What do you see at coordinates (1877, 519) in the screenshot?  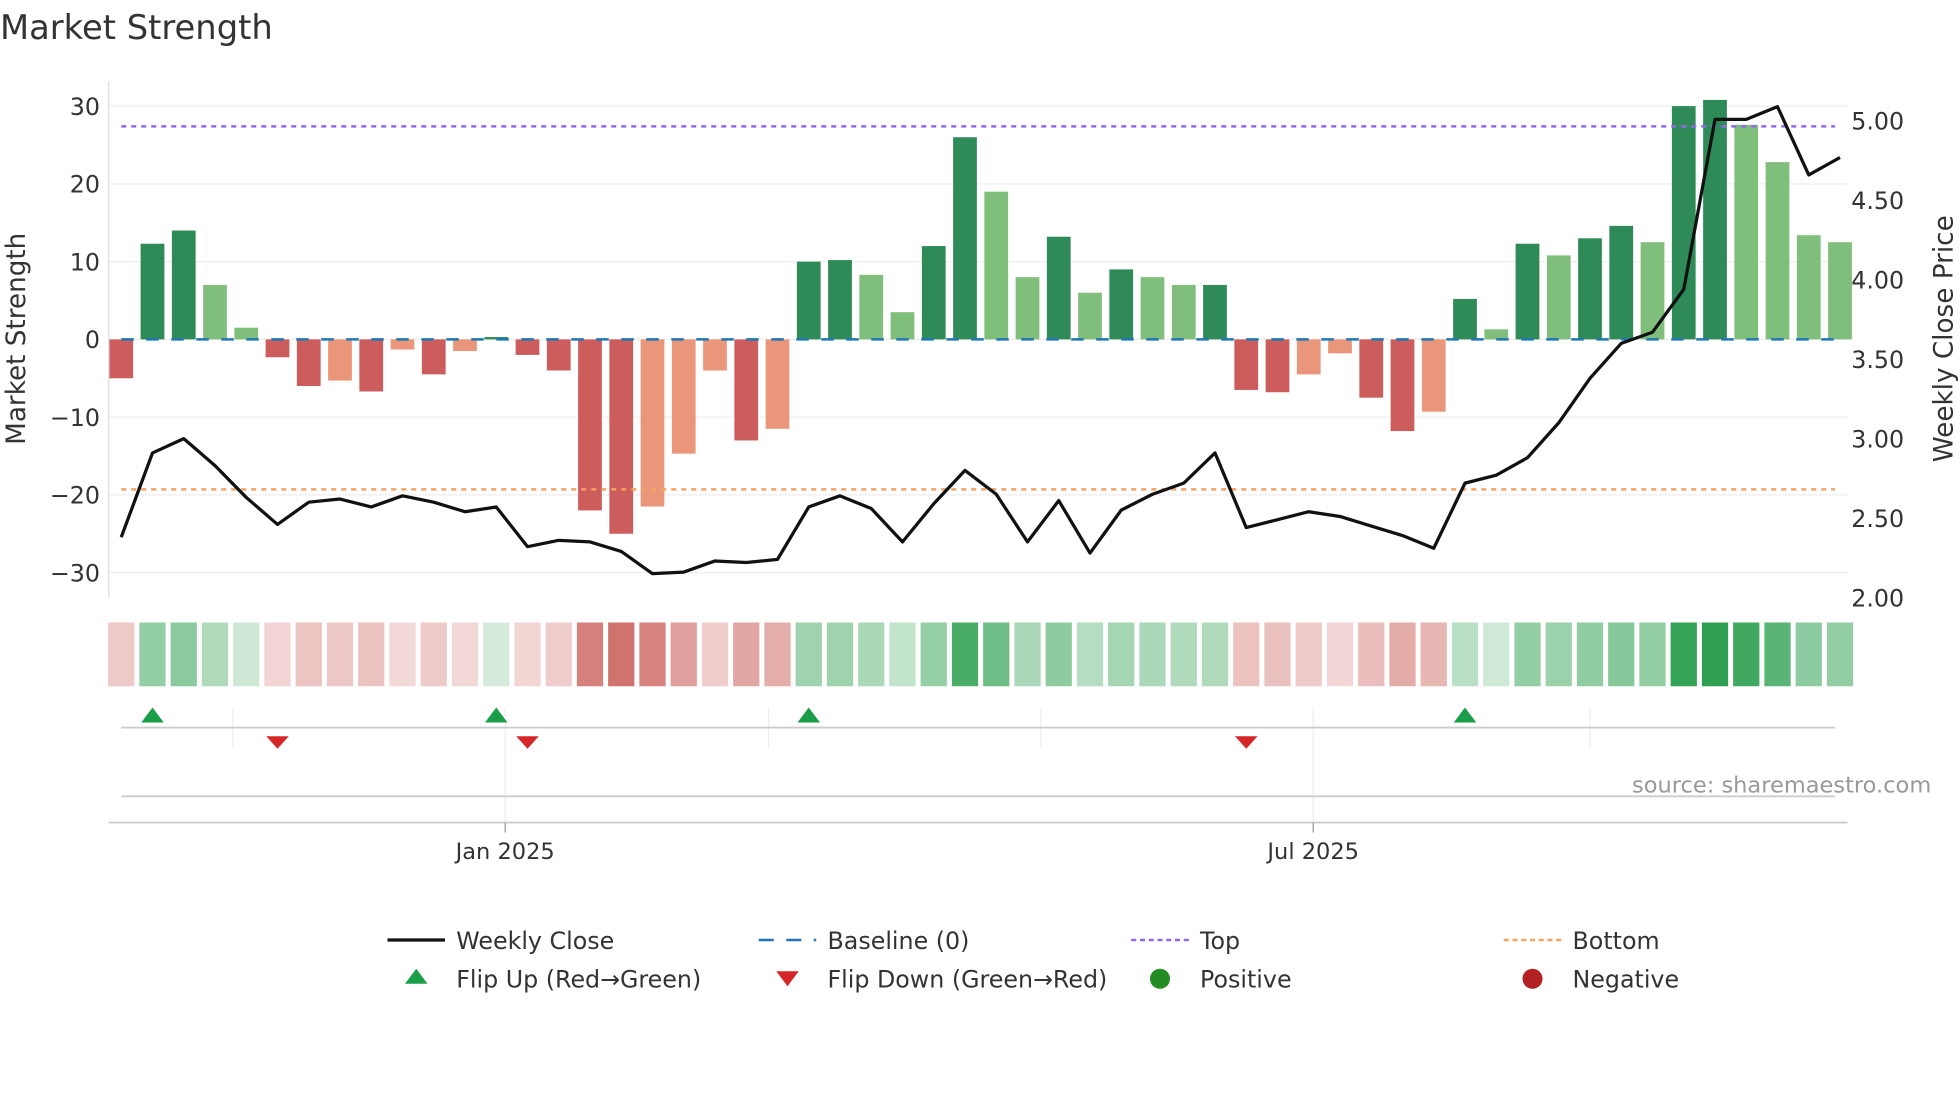 I see `y2-tick-label: 2.50` at bounding box center [1877, 519].